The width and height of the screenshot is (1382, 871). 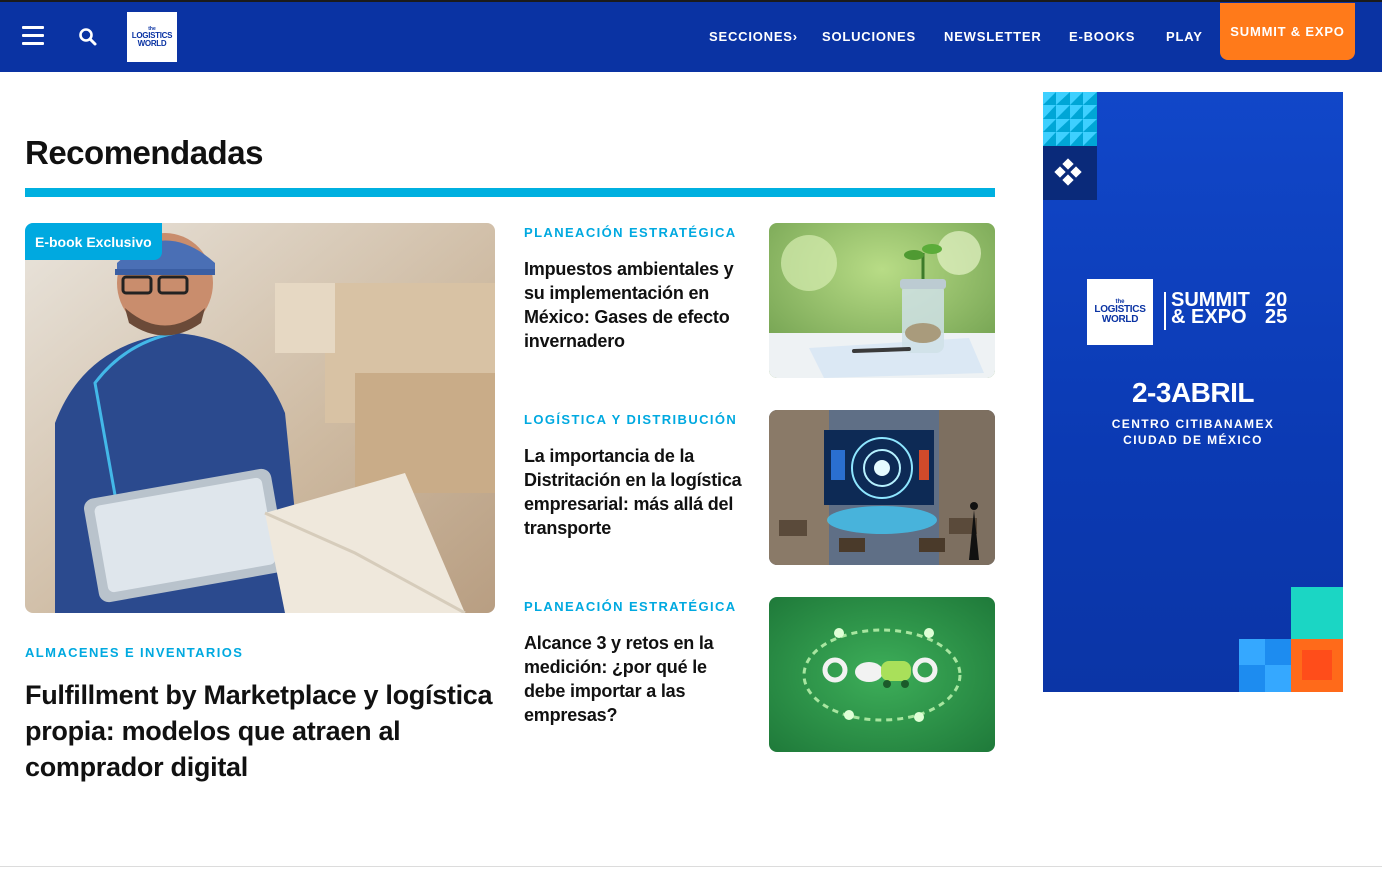 I want to click on nav-item-secciones: SECCIONES ›, so click(x=753, y=36).